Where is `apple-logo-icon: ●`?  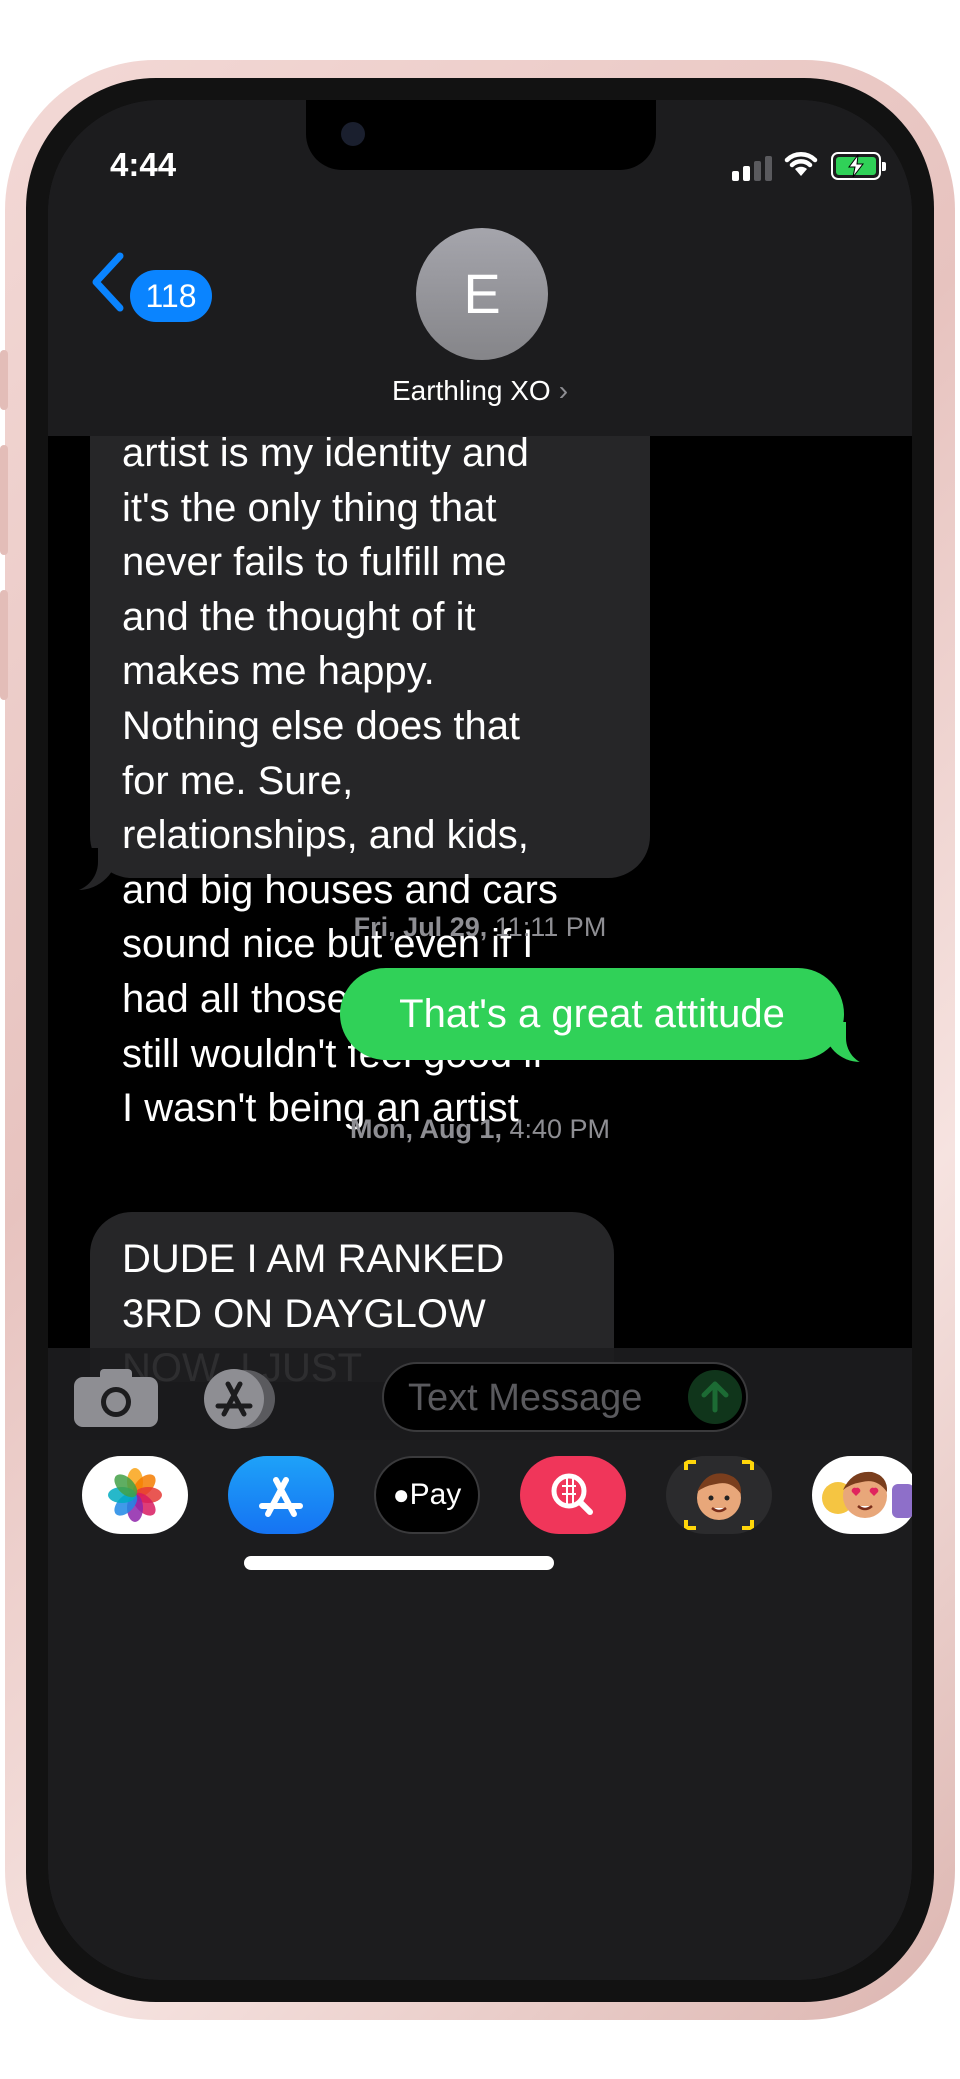
apple-logo-icon: ● is located at coordinates (401, 1494).